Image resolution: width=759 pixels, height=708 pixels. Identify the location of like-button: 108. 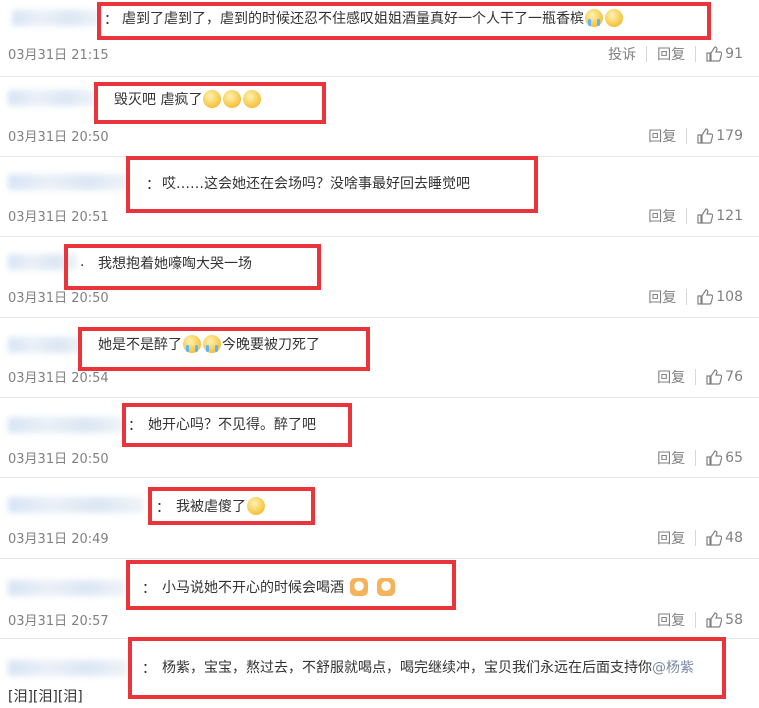
(720, 297).